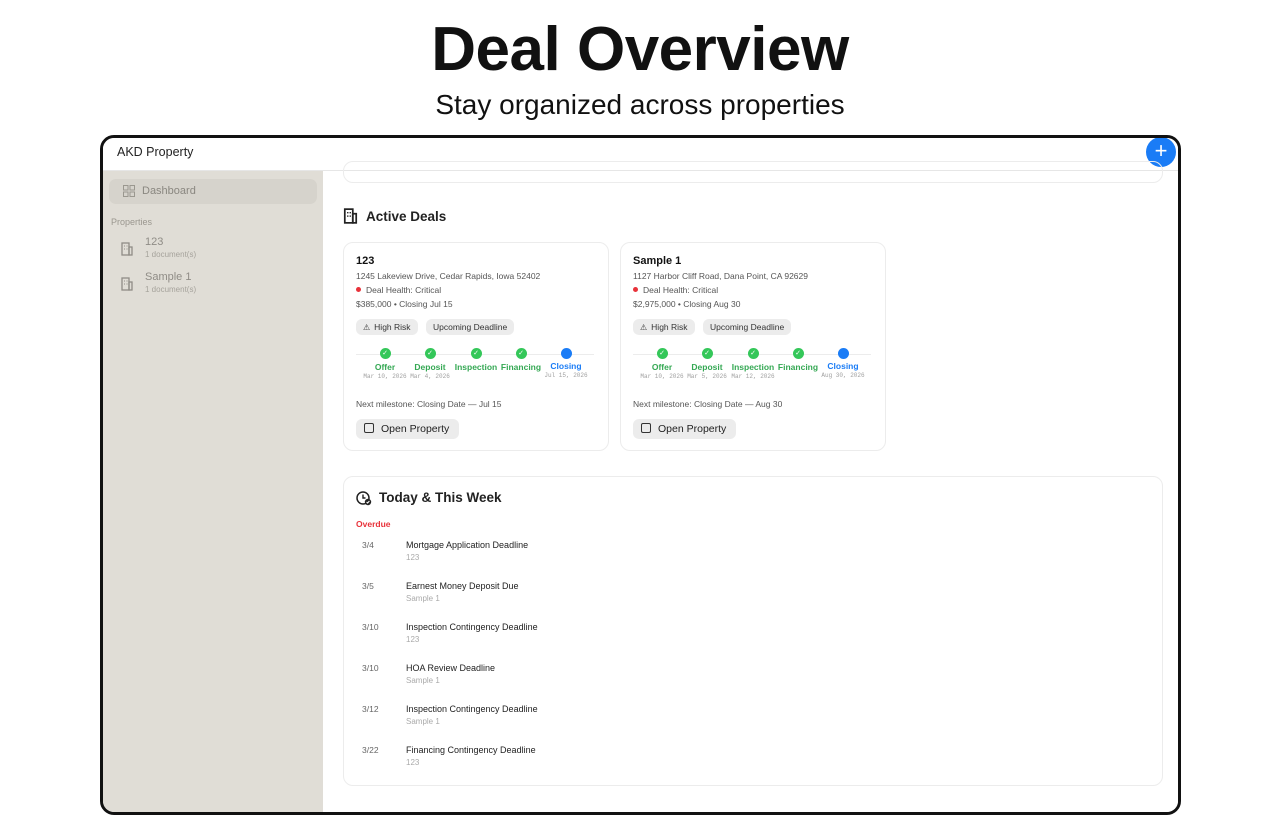 The height and width of the screenshot is (815, 1280). Describe the element at coordinates (365, 261) in the screenshot. I see `deal-name: 123` at that location.